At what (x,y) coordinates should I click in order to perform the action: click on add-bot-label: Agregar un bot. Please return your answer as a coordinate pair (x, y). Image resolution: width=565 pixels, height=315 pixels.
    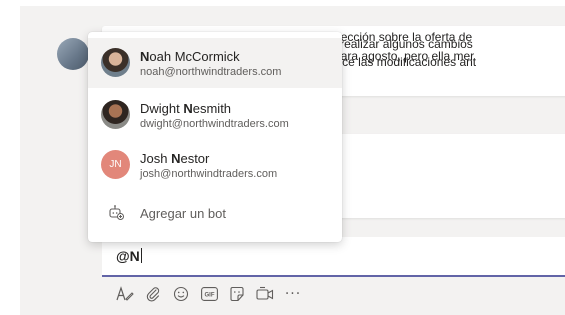
    Looking at the image, I should click on (183, 213).